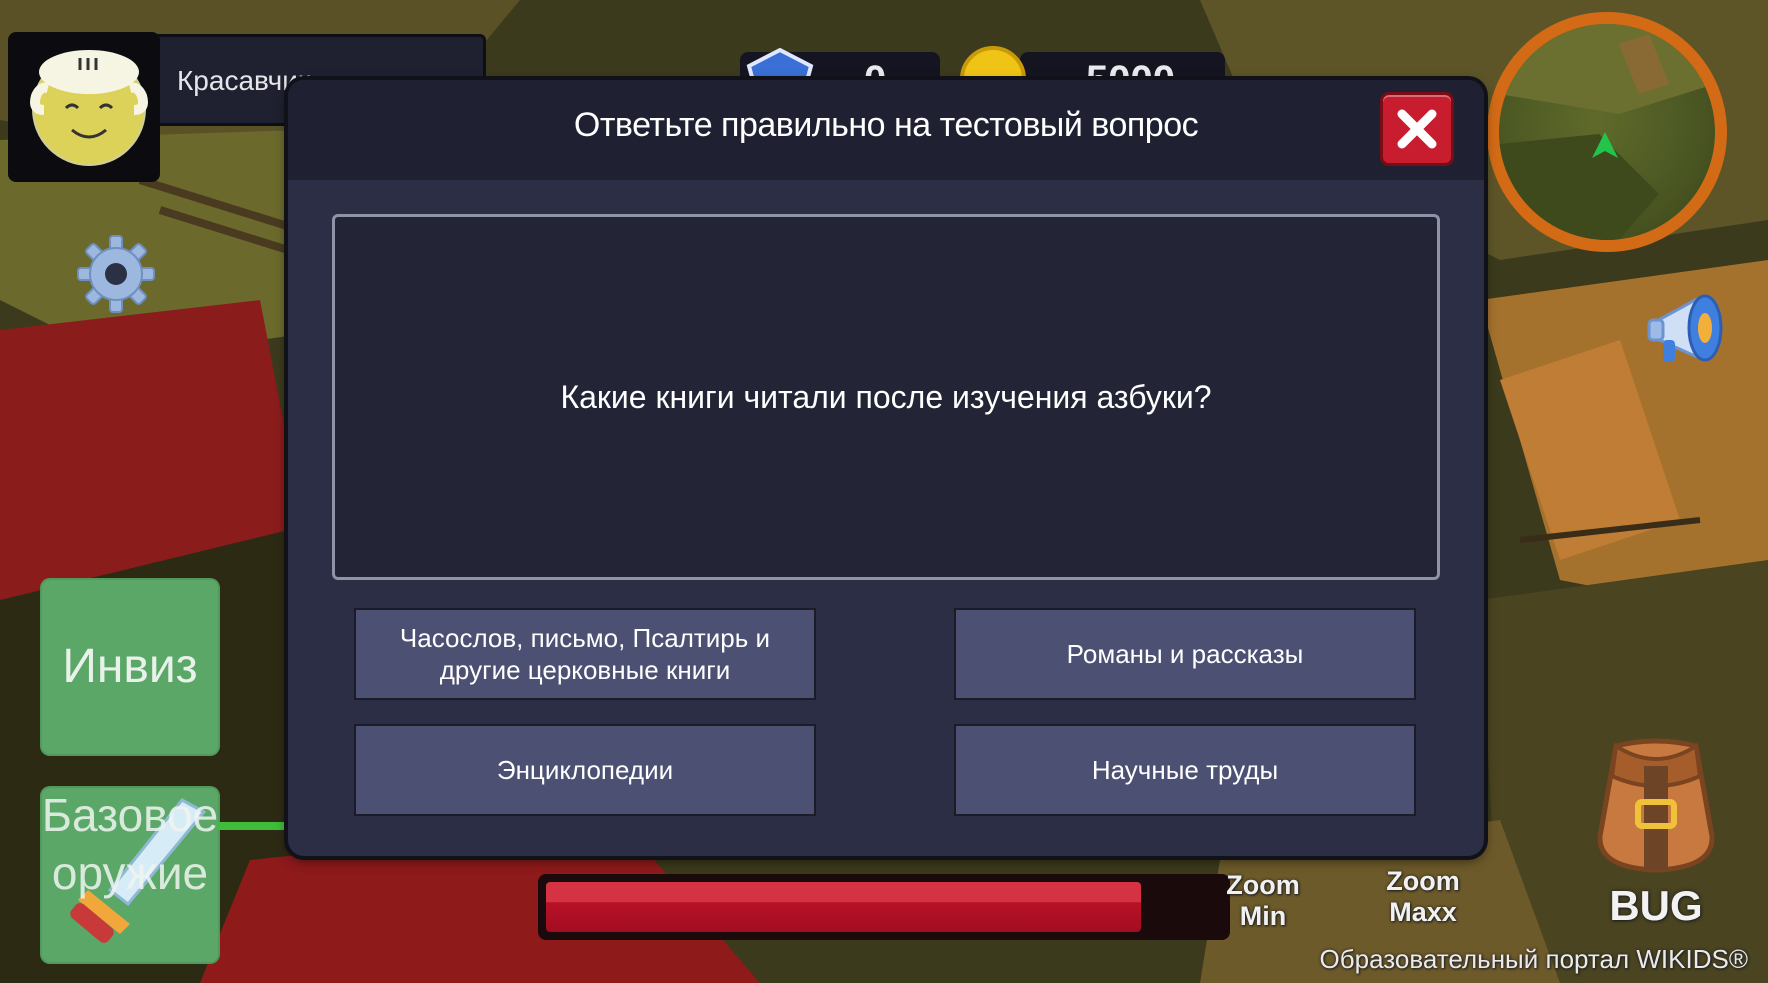  I want to click on weapon-cooldown-bar, so click(253, 826).